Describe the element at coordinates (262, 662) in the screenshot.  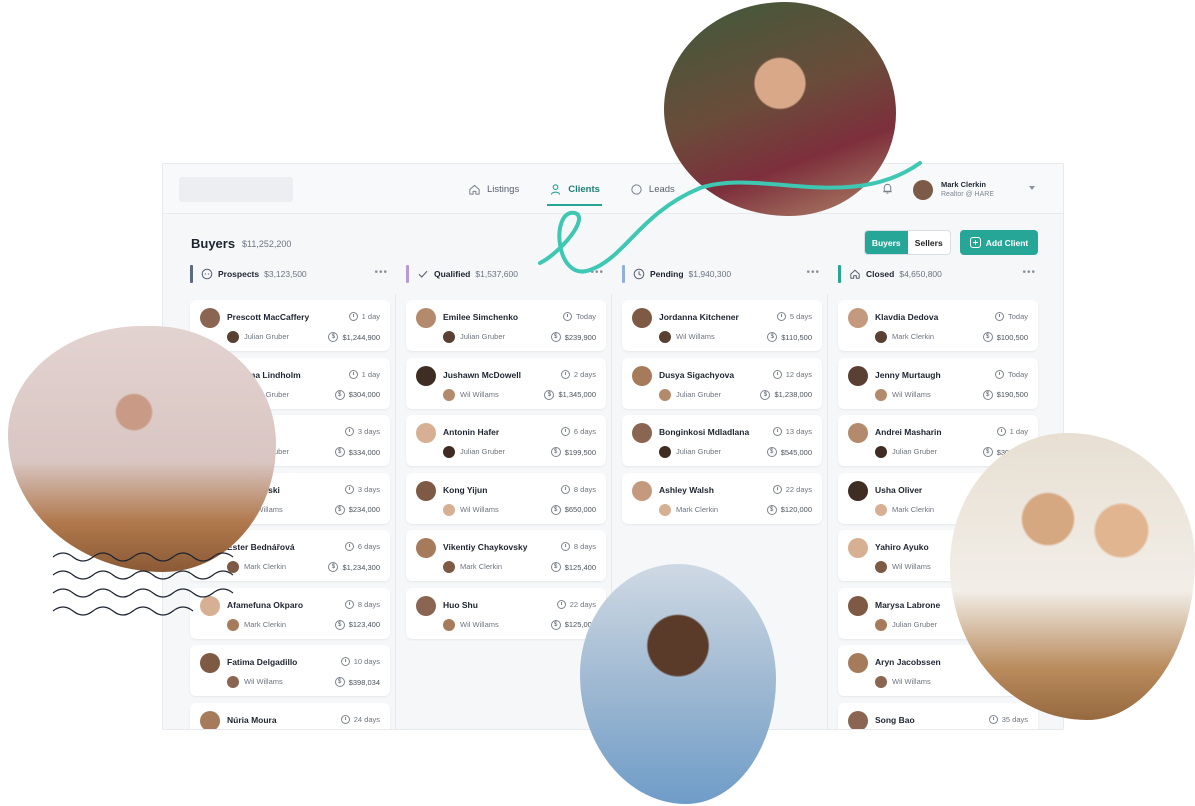
I see `client-name: Fatima Delgadillo` at that location.